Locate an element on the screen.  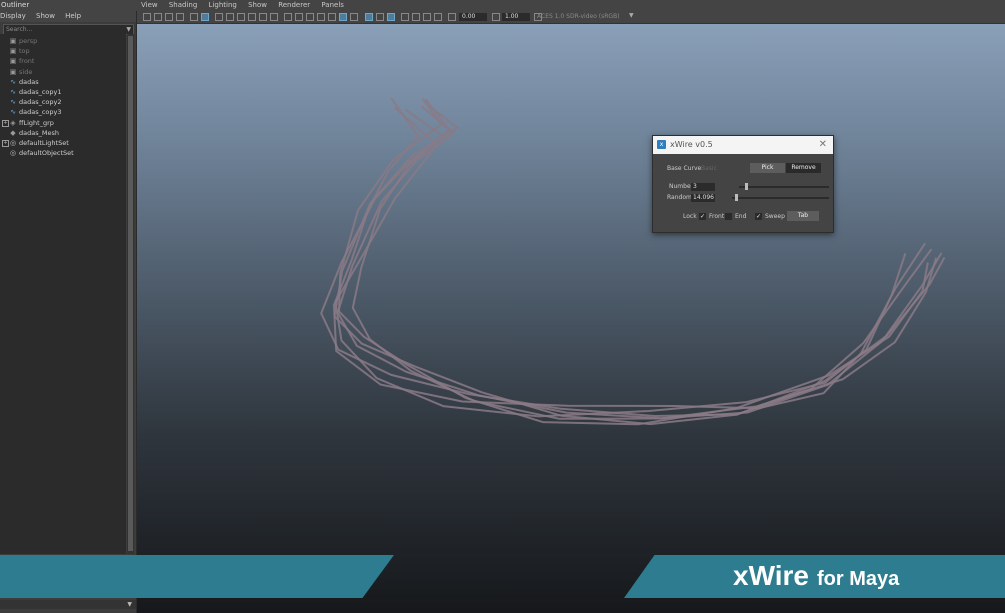
resolution-gate-icon is located at coordinates (230, 17).